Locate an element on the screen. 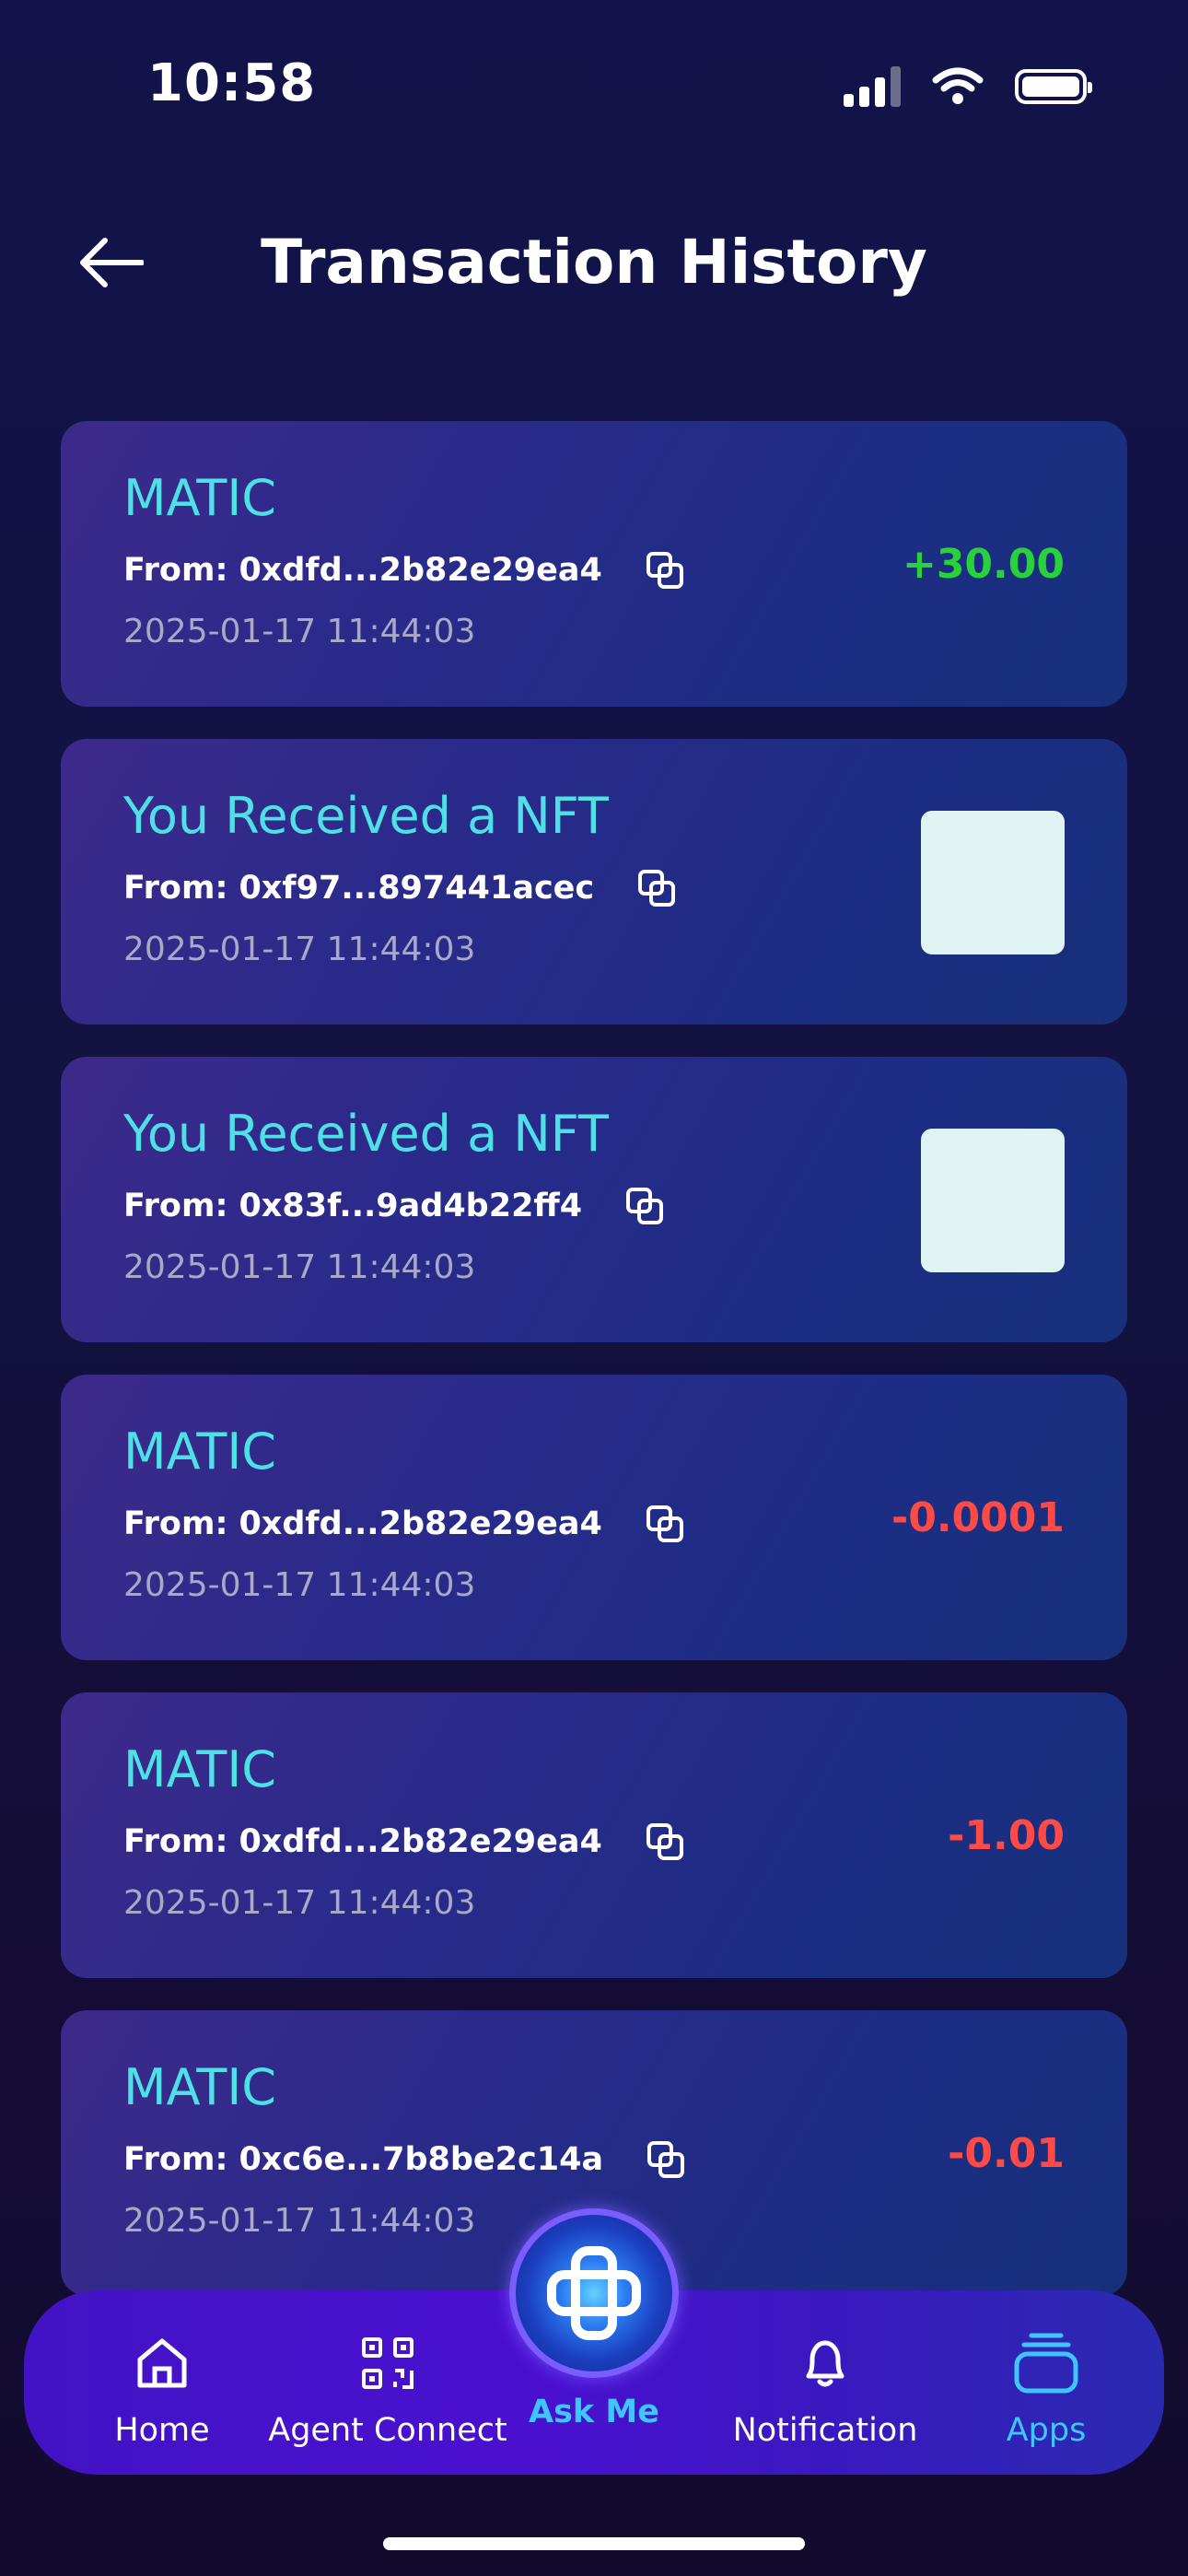 Image resolution: width=1188 pixels, height=2576 pixels. transaction-from: From: 0x83f...9ad4b22ff4 is located at coordinates (394, 1206).